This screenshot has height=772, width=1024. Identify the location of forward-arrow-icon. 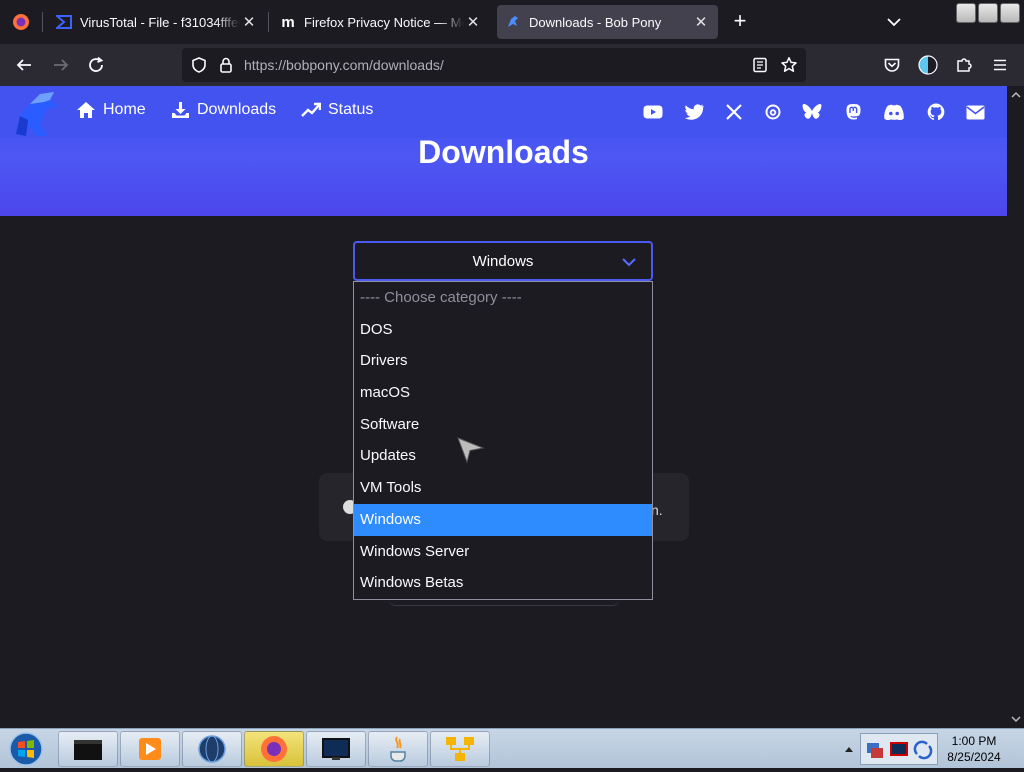
(61, 65).